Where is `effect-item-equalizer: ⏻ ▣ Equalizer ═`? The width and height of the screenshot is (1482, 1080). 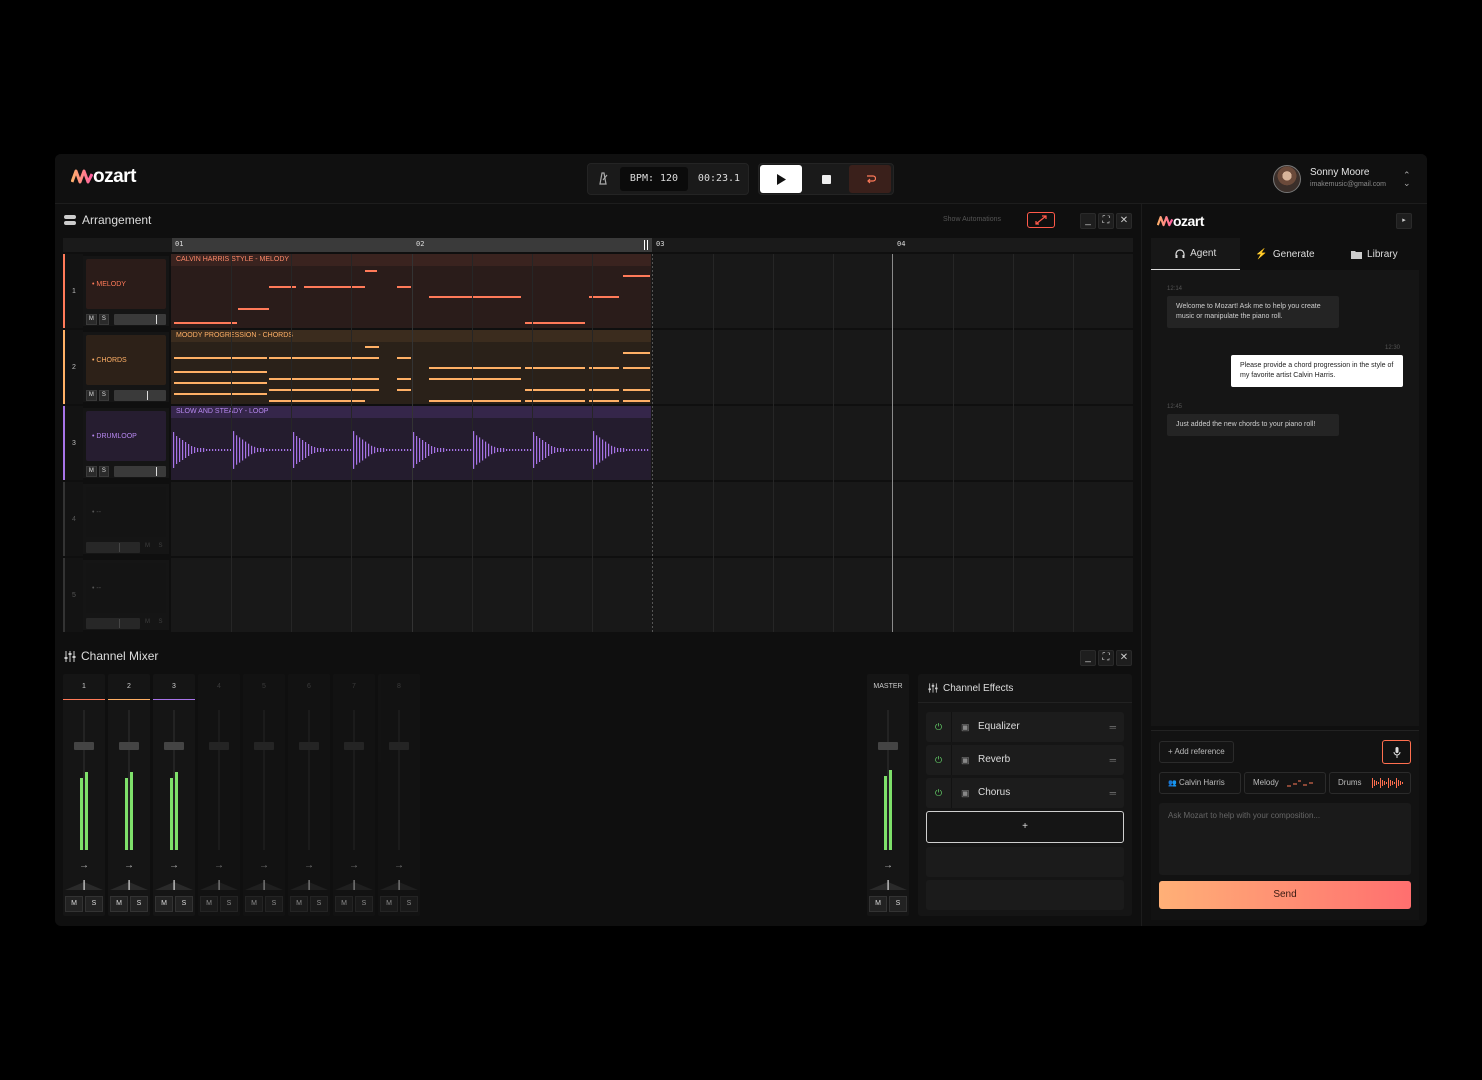 effect-item-equalizer: ⏻ ▣ Equalizer ═ is located at coordinates (1025, 727).